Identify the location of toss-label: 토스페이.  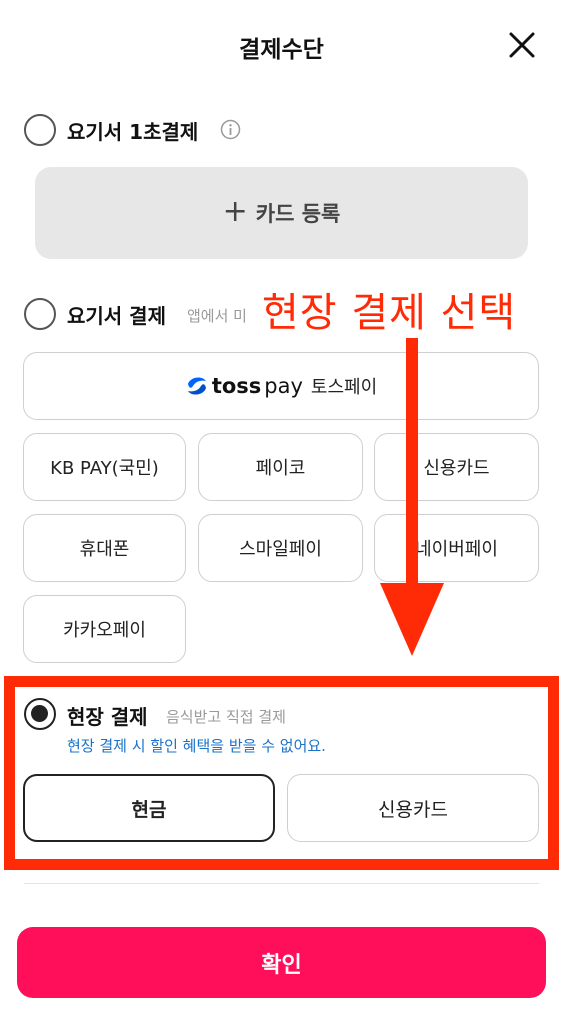
(344, 387).